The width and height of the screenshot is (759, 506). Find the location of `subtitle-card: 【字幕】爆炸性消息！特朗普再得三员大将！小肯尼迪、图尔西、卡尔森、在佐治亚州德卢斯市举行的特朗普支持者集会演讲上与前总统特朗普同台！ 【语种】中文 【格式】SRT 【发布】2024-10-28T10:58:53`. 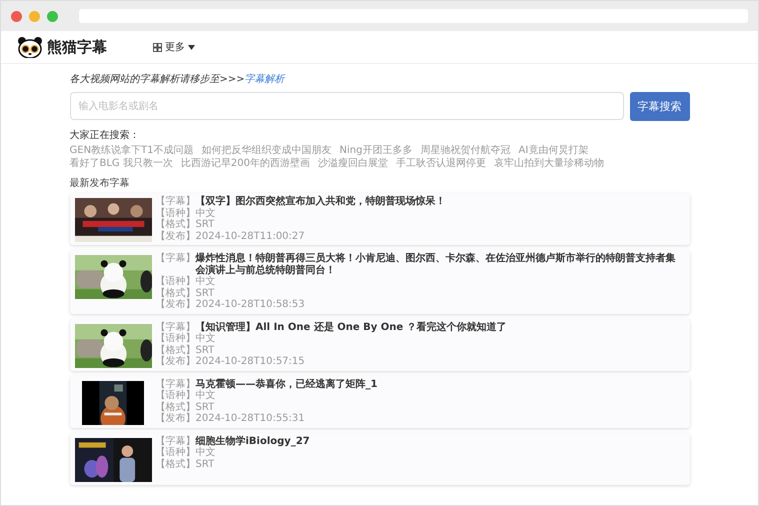

subtitle-card: 【字幕】爆炸性消息！特朗普再得三员大将！小肯尼迪、图尔西、卡尔森、在佐治亚州德卢斯市举行的特朗普支持者集会演讲上与前总统特朗普同台！ 【语种】中文 【格式】SRT 【发布】2024-10-28T10:58:53 is located at coordinates (380, 282).